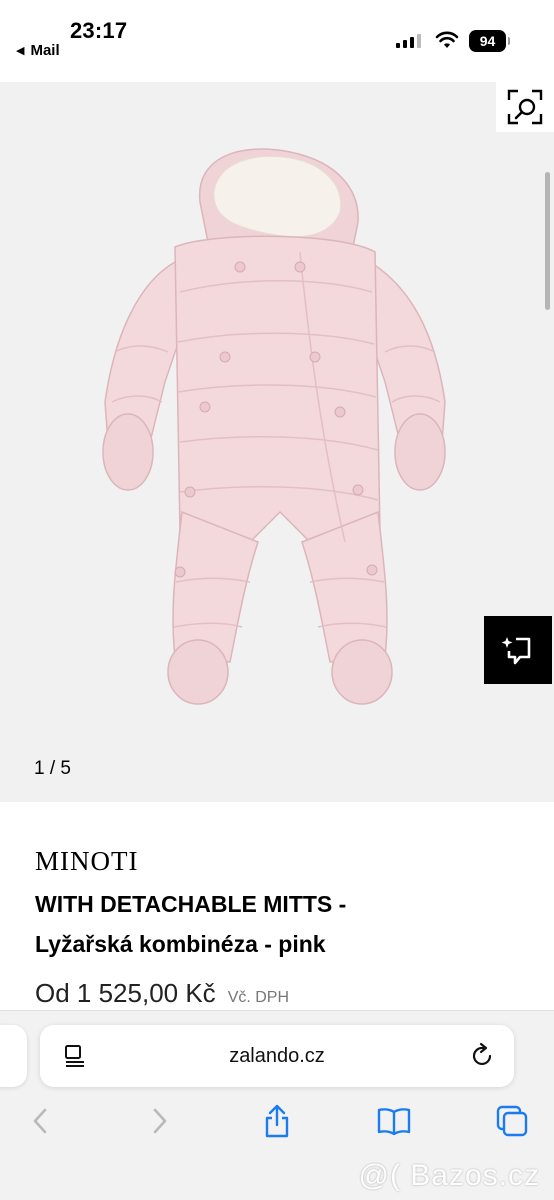  Describe the element at coordinates (52, 768) in the screenshot. I see `image-counter: 1 / 5` at that location.